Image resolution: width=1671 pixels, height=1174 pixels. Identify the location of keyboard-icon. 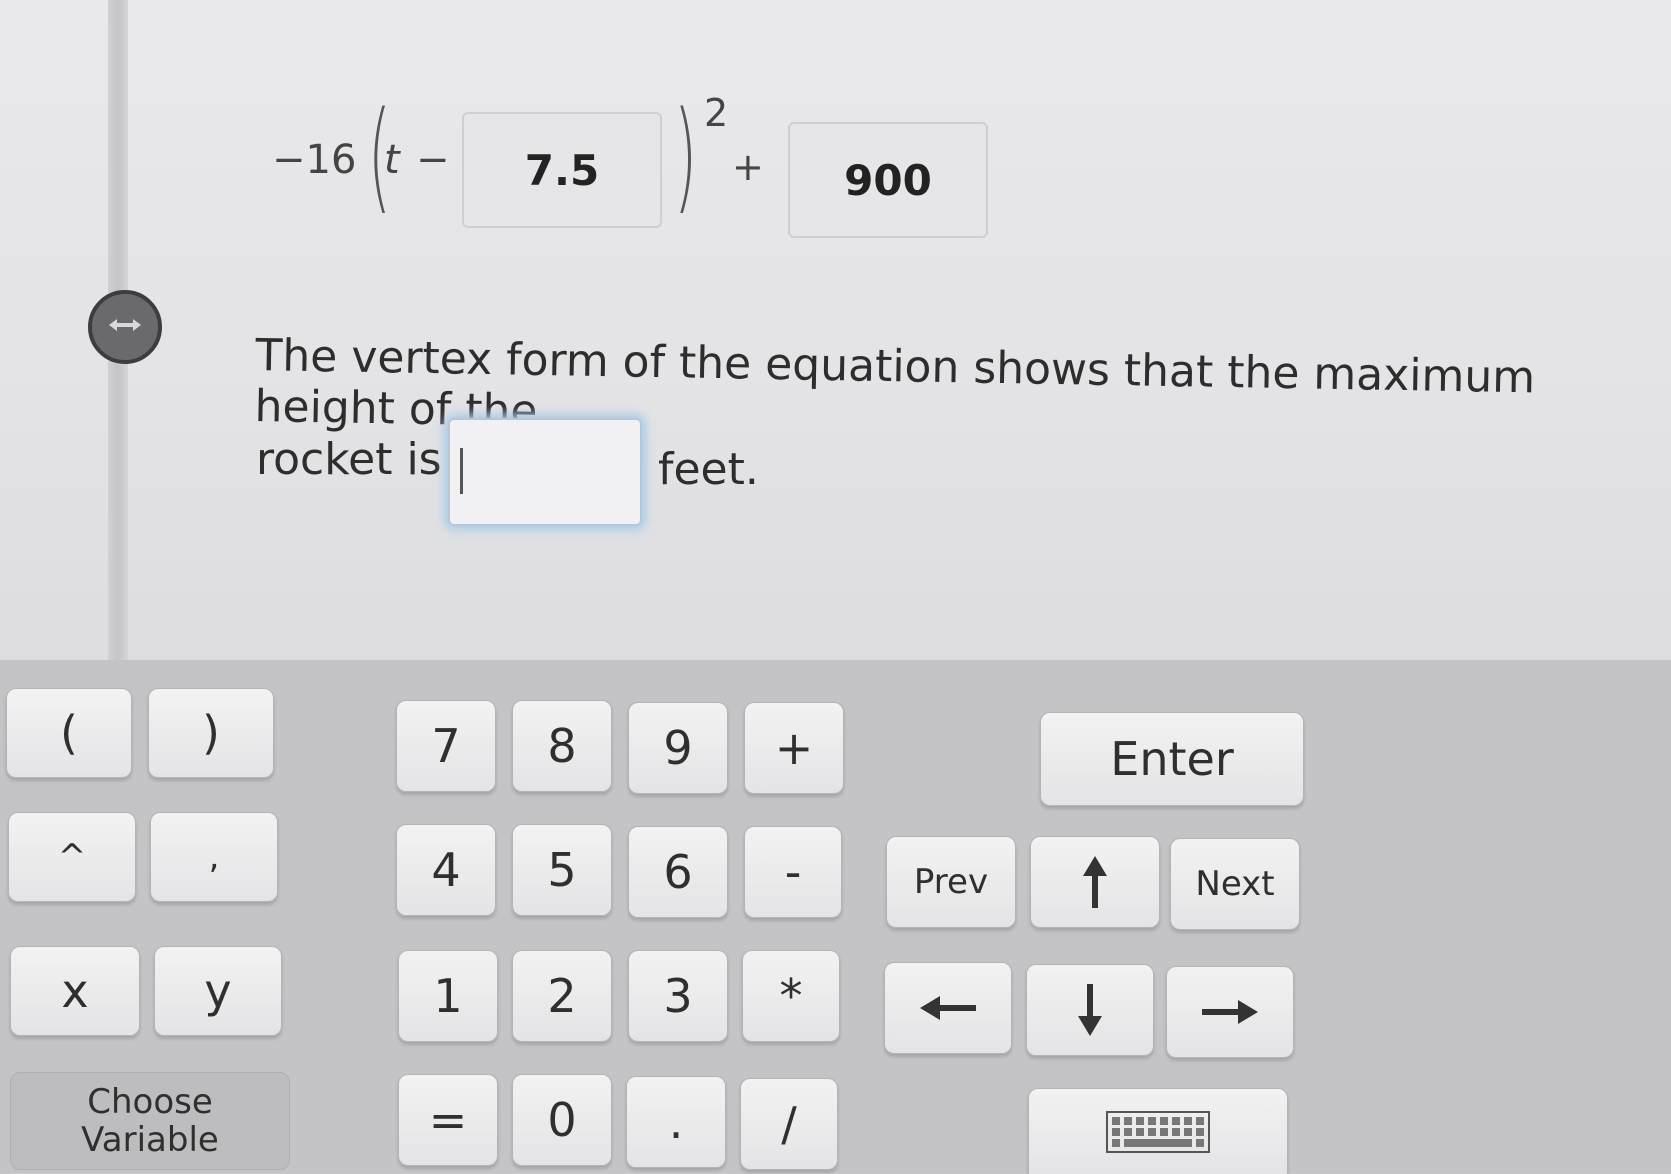
(1158, 1131).